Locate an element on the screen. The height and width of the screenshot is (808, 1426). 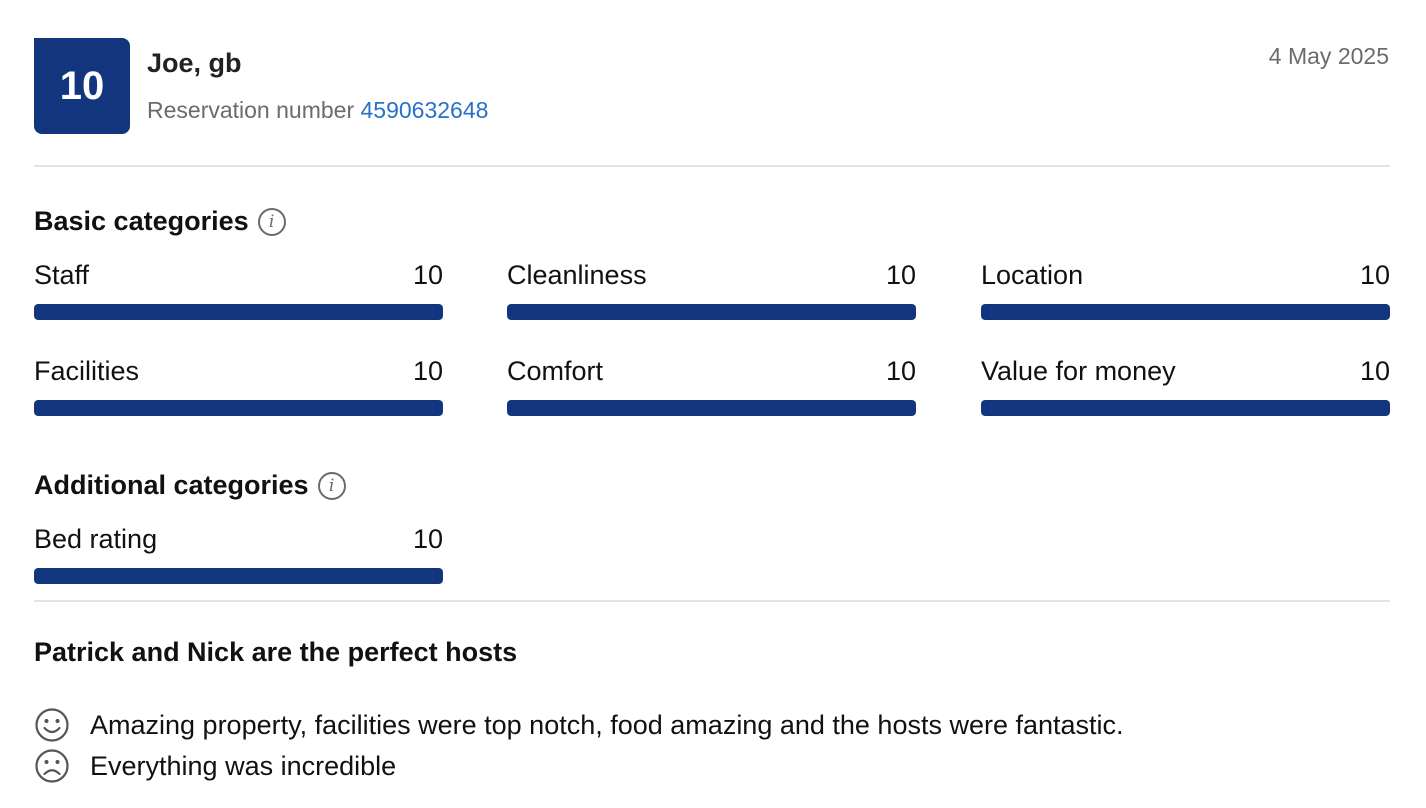
category-label: Location is located at coordinates (1032, 275).